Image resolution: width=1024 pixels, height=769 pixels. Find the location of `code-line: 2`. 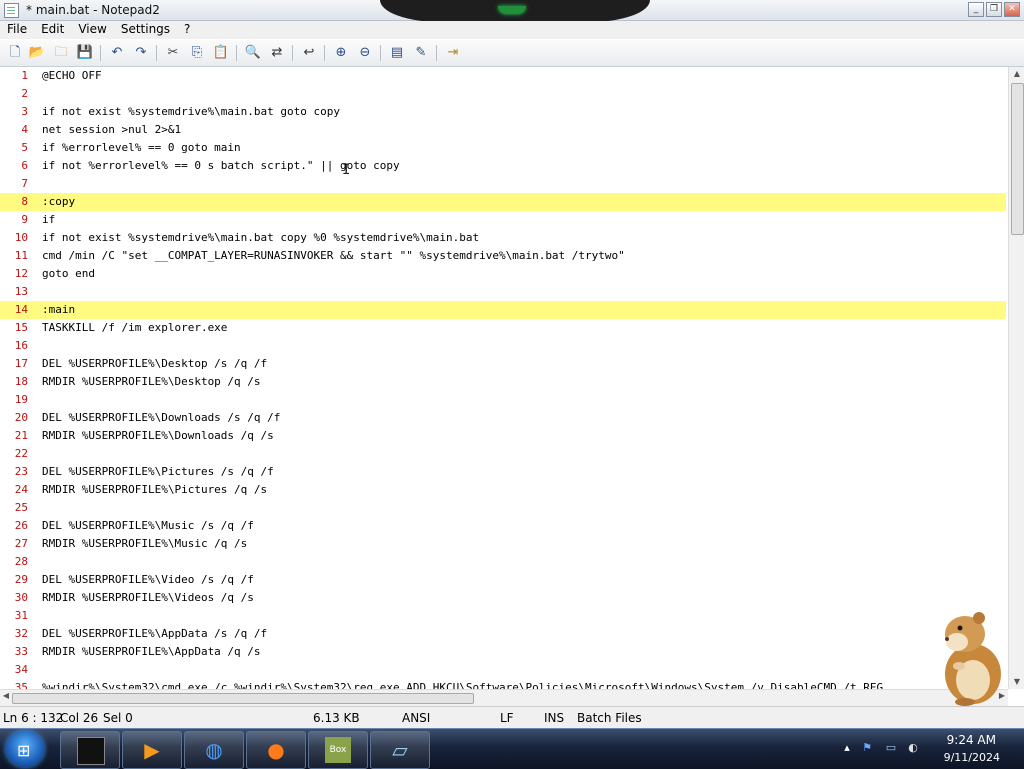

code-line: 2 is located at coordinates (503, 94).